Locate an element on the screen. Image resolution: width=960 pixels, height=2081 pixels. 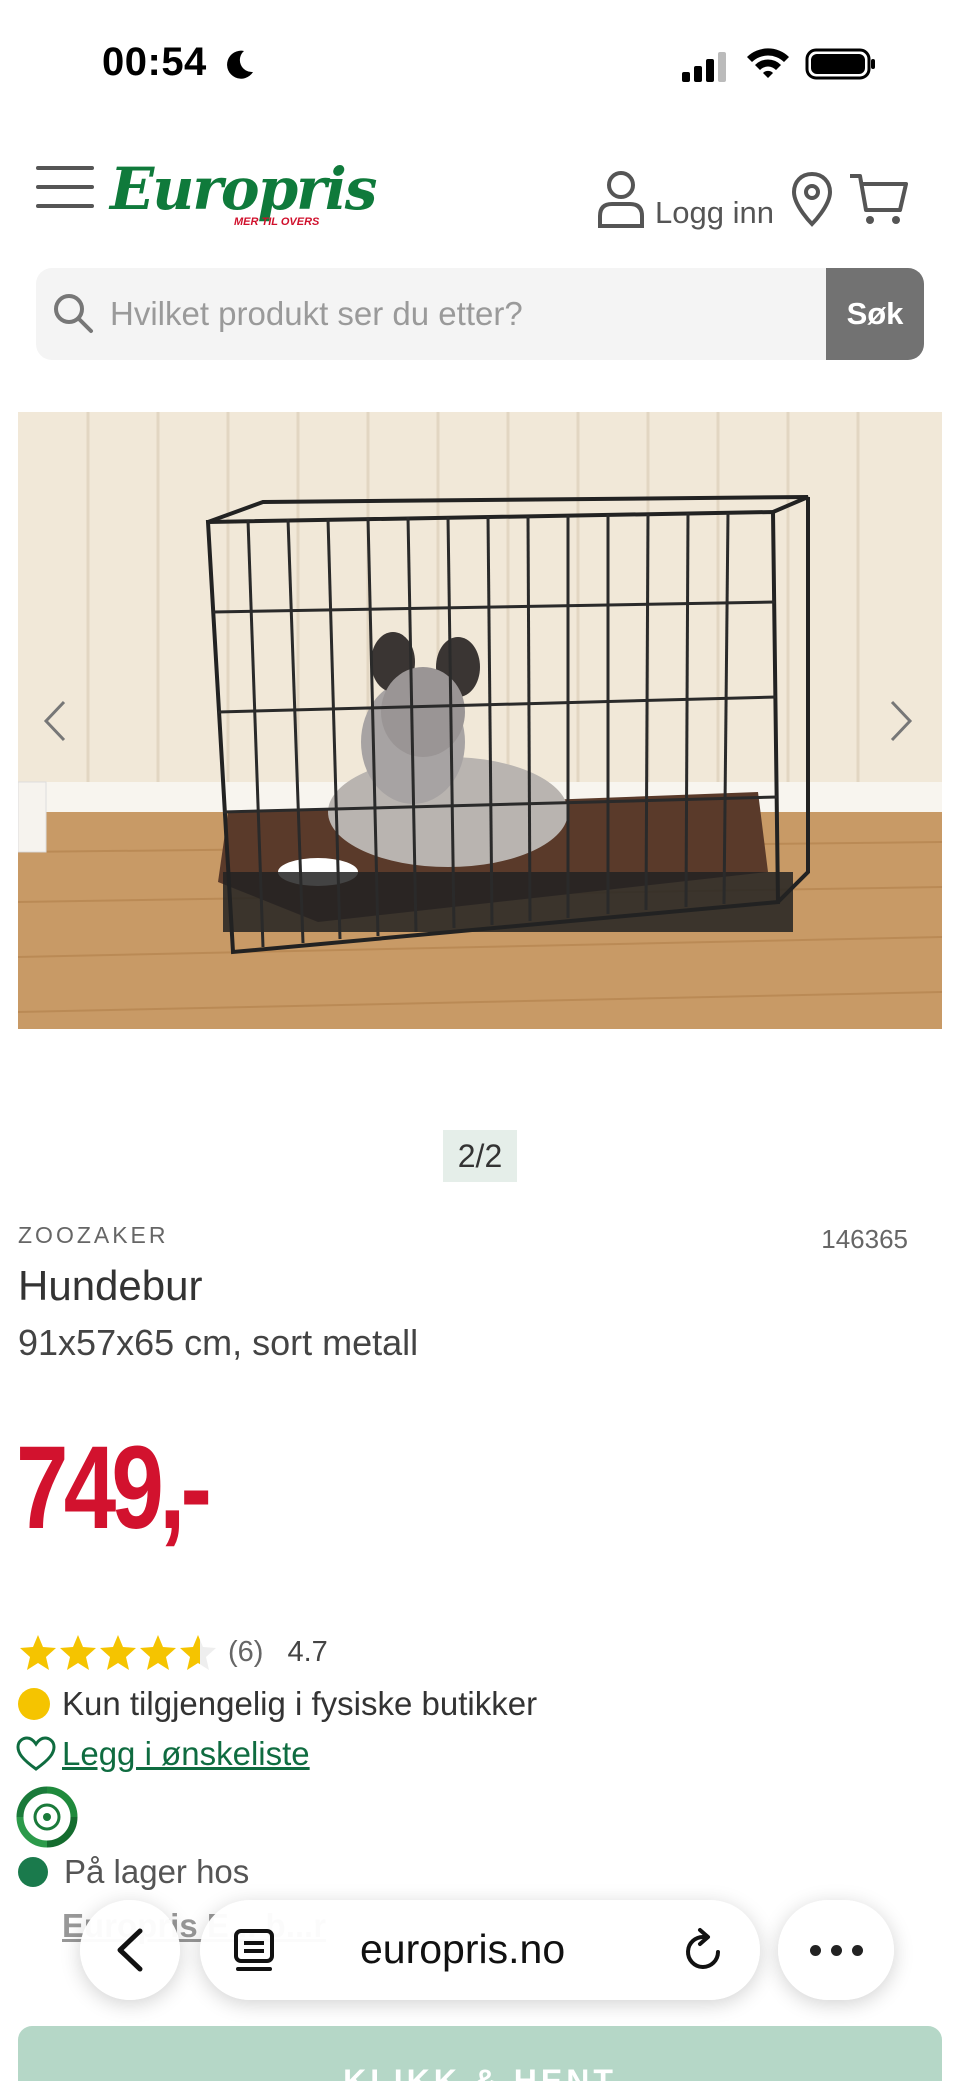
status-bar: 00:54 is located at coordinates (480, 65).